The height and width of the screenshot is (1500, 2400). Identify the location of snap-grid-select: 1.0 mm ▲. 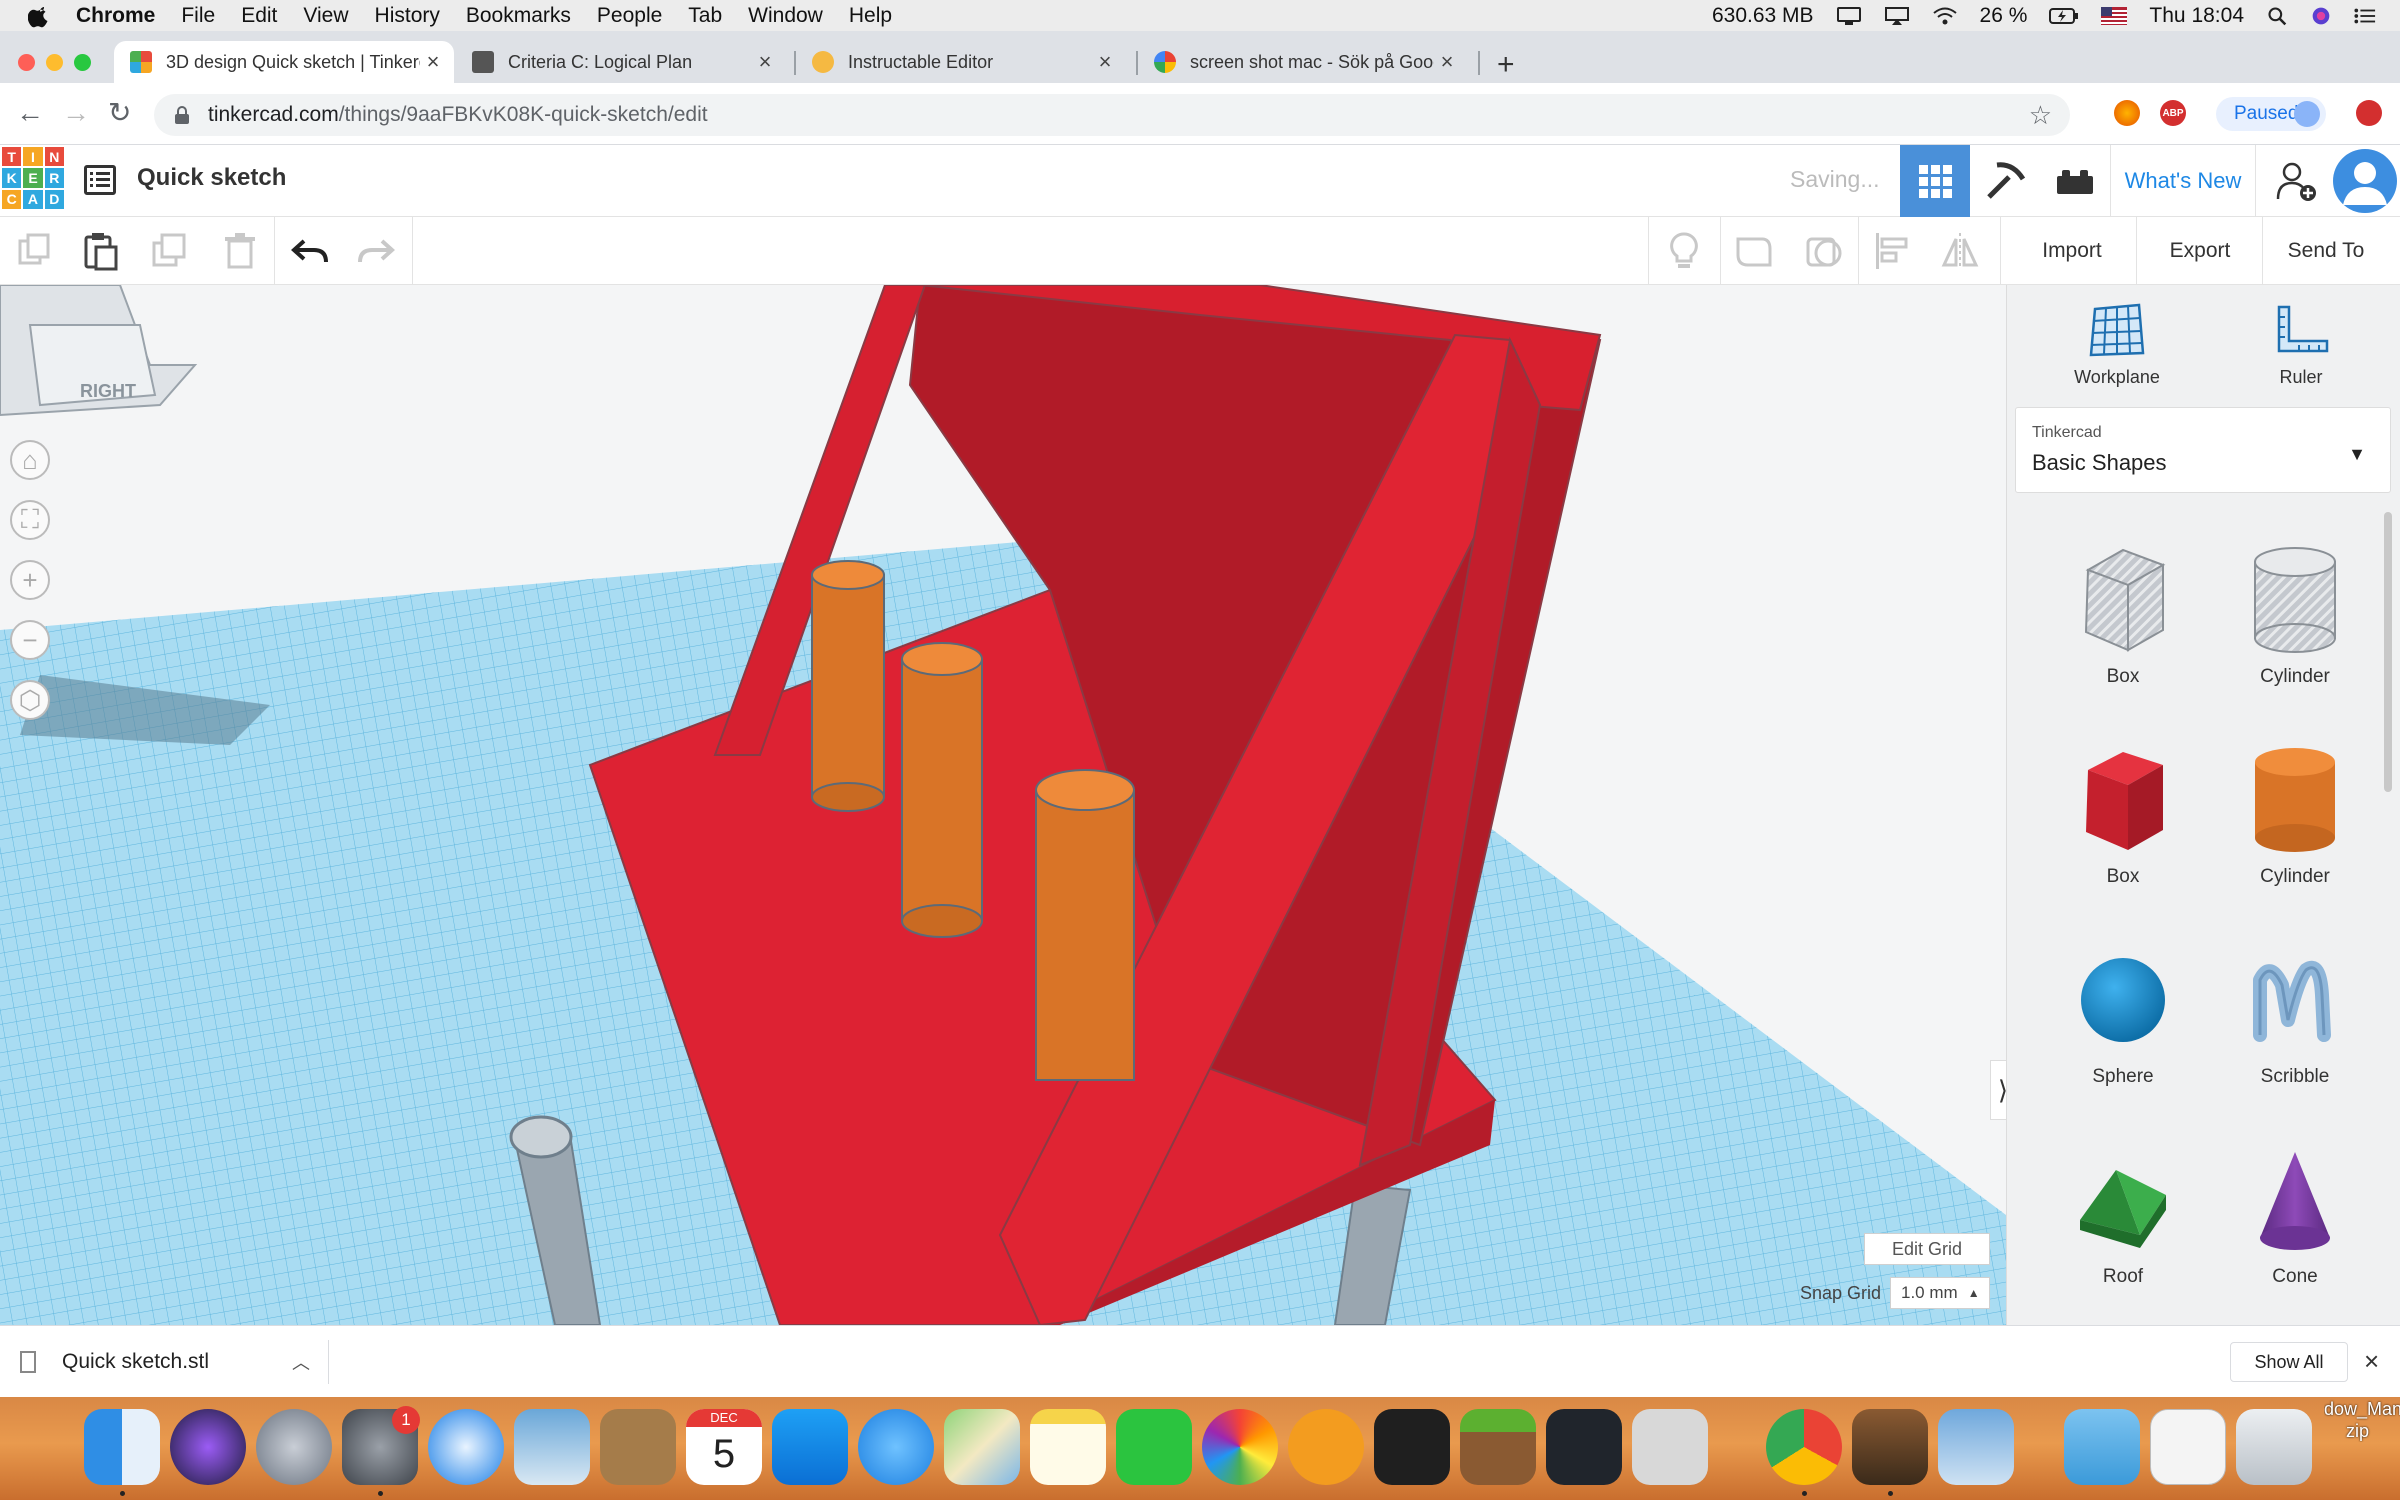
(1940, 1293).